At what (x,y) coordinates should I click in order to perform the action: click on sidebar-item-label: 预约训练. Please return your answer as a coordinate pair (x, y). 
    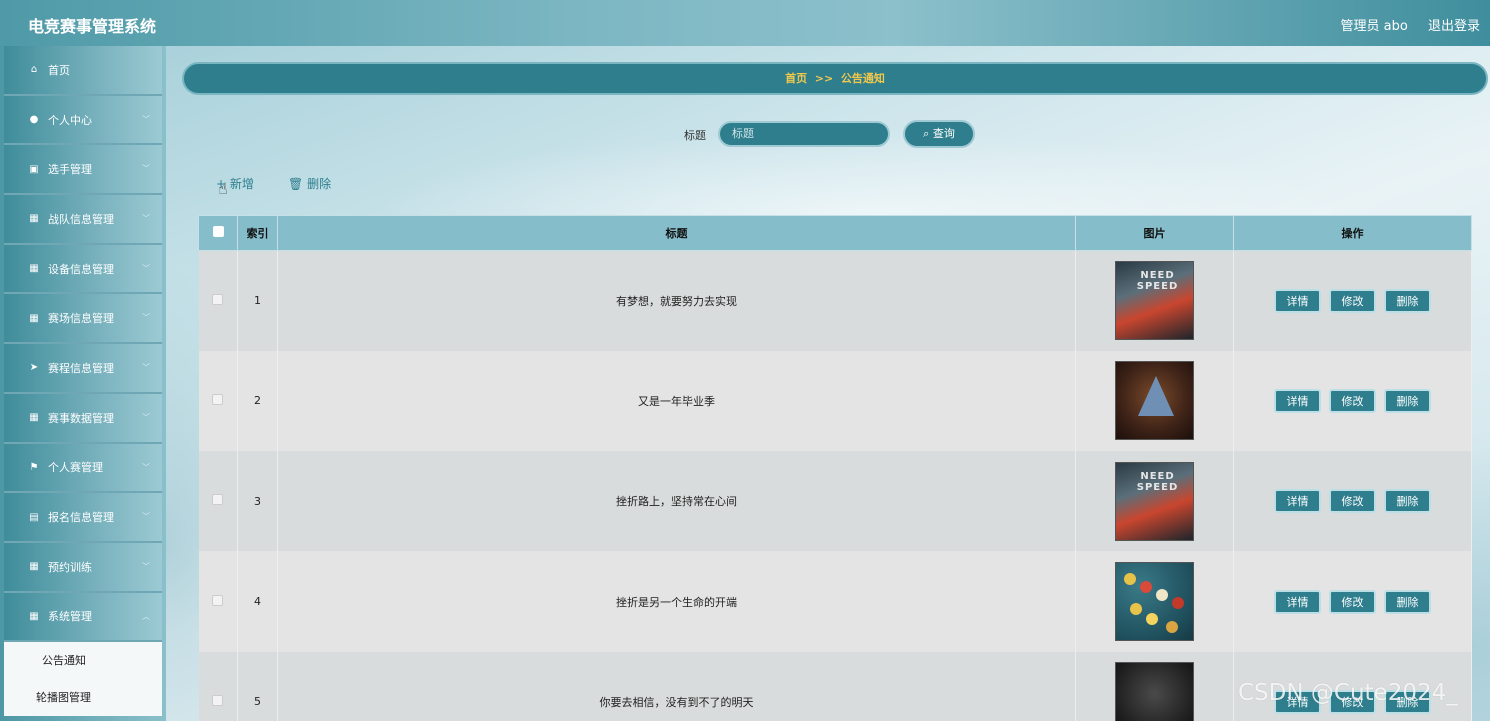
    Looking at the image, I should click on (70, 567).